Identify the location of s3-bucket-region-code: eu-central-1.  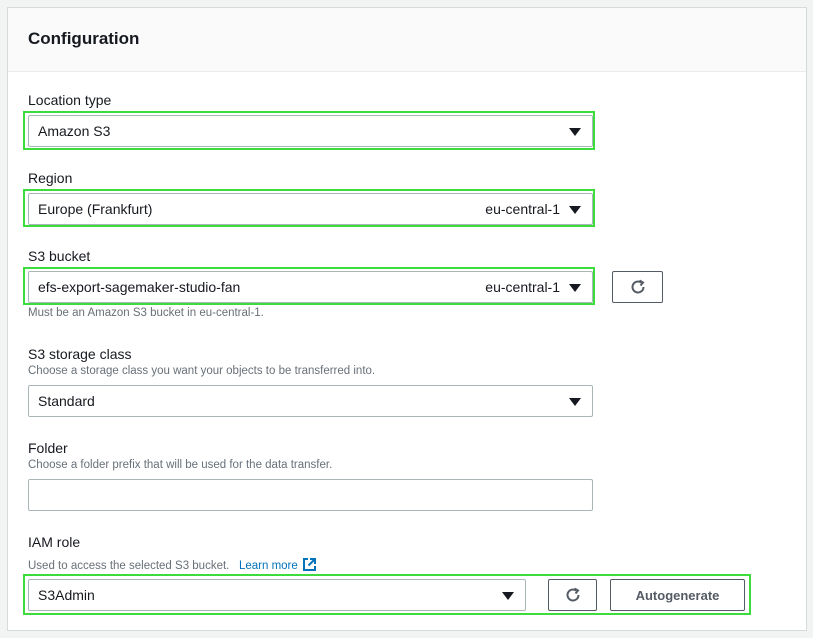
(522, 287).